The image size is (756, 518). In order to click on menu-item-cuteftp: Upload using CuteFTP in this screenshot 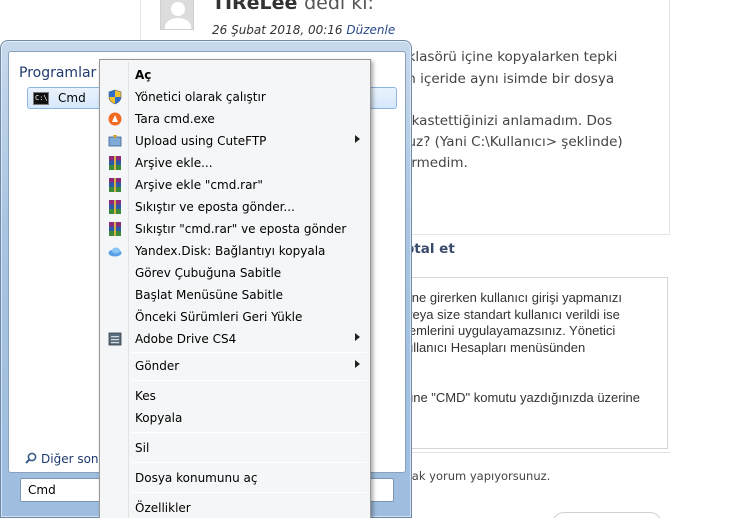, I will do `click(235, 141)`.